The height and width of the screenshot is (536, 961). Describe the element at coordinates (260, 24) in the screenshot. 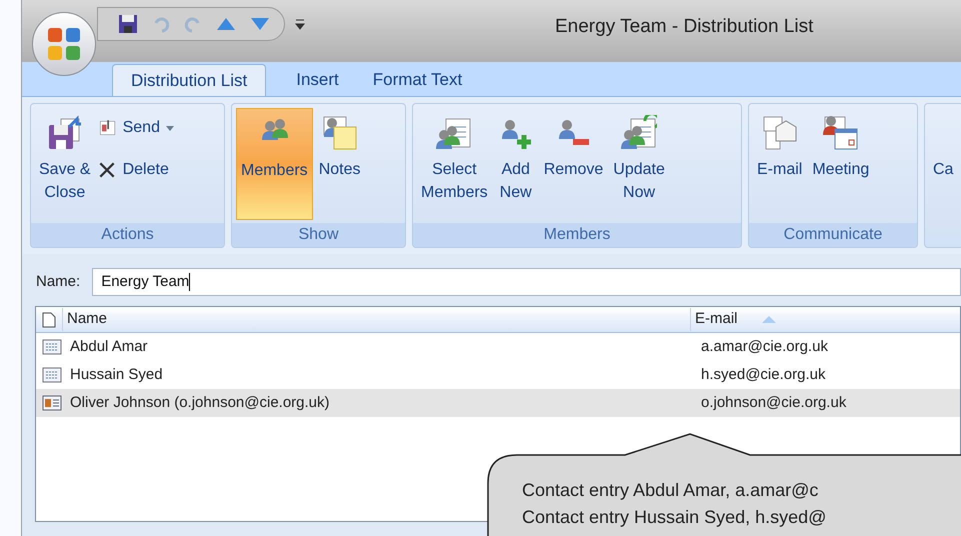

I see `down-arrow-icon` at that location.